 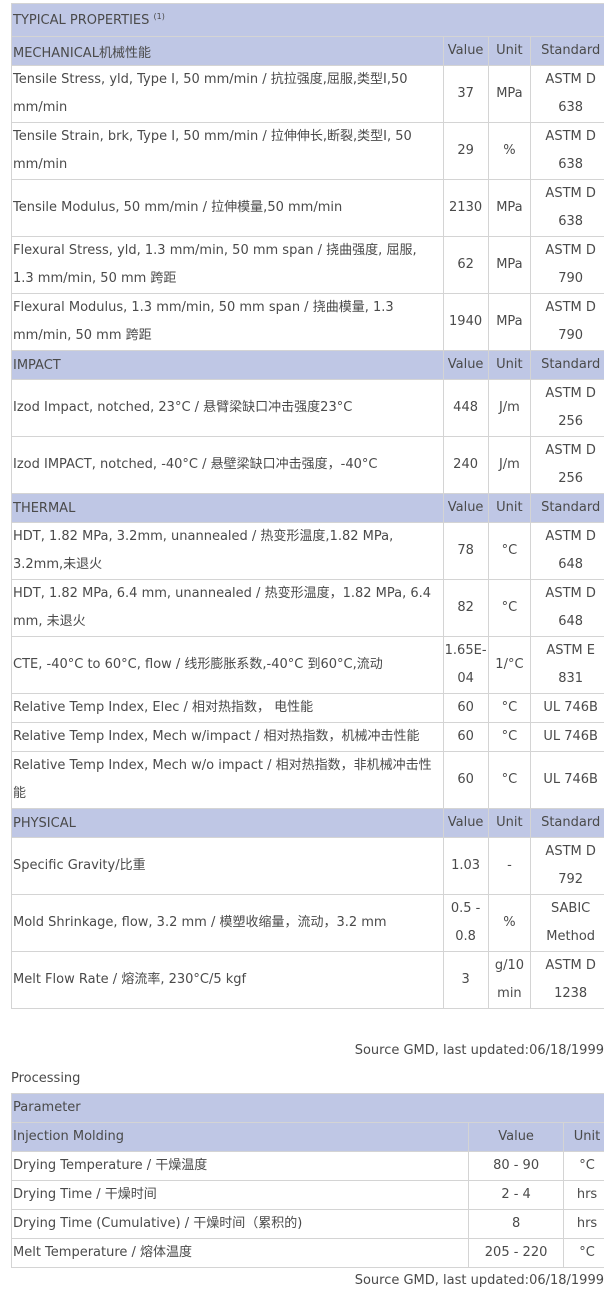 I want to click on property-unit: -, so click(x=509, y=866).